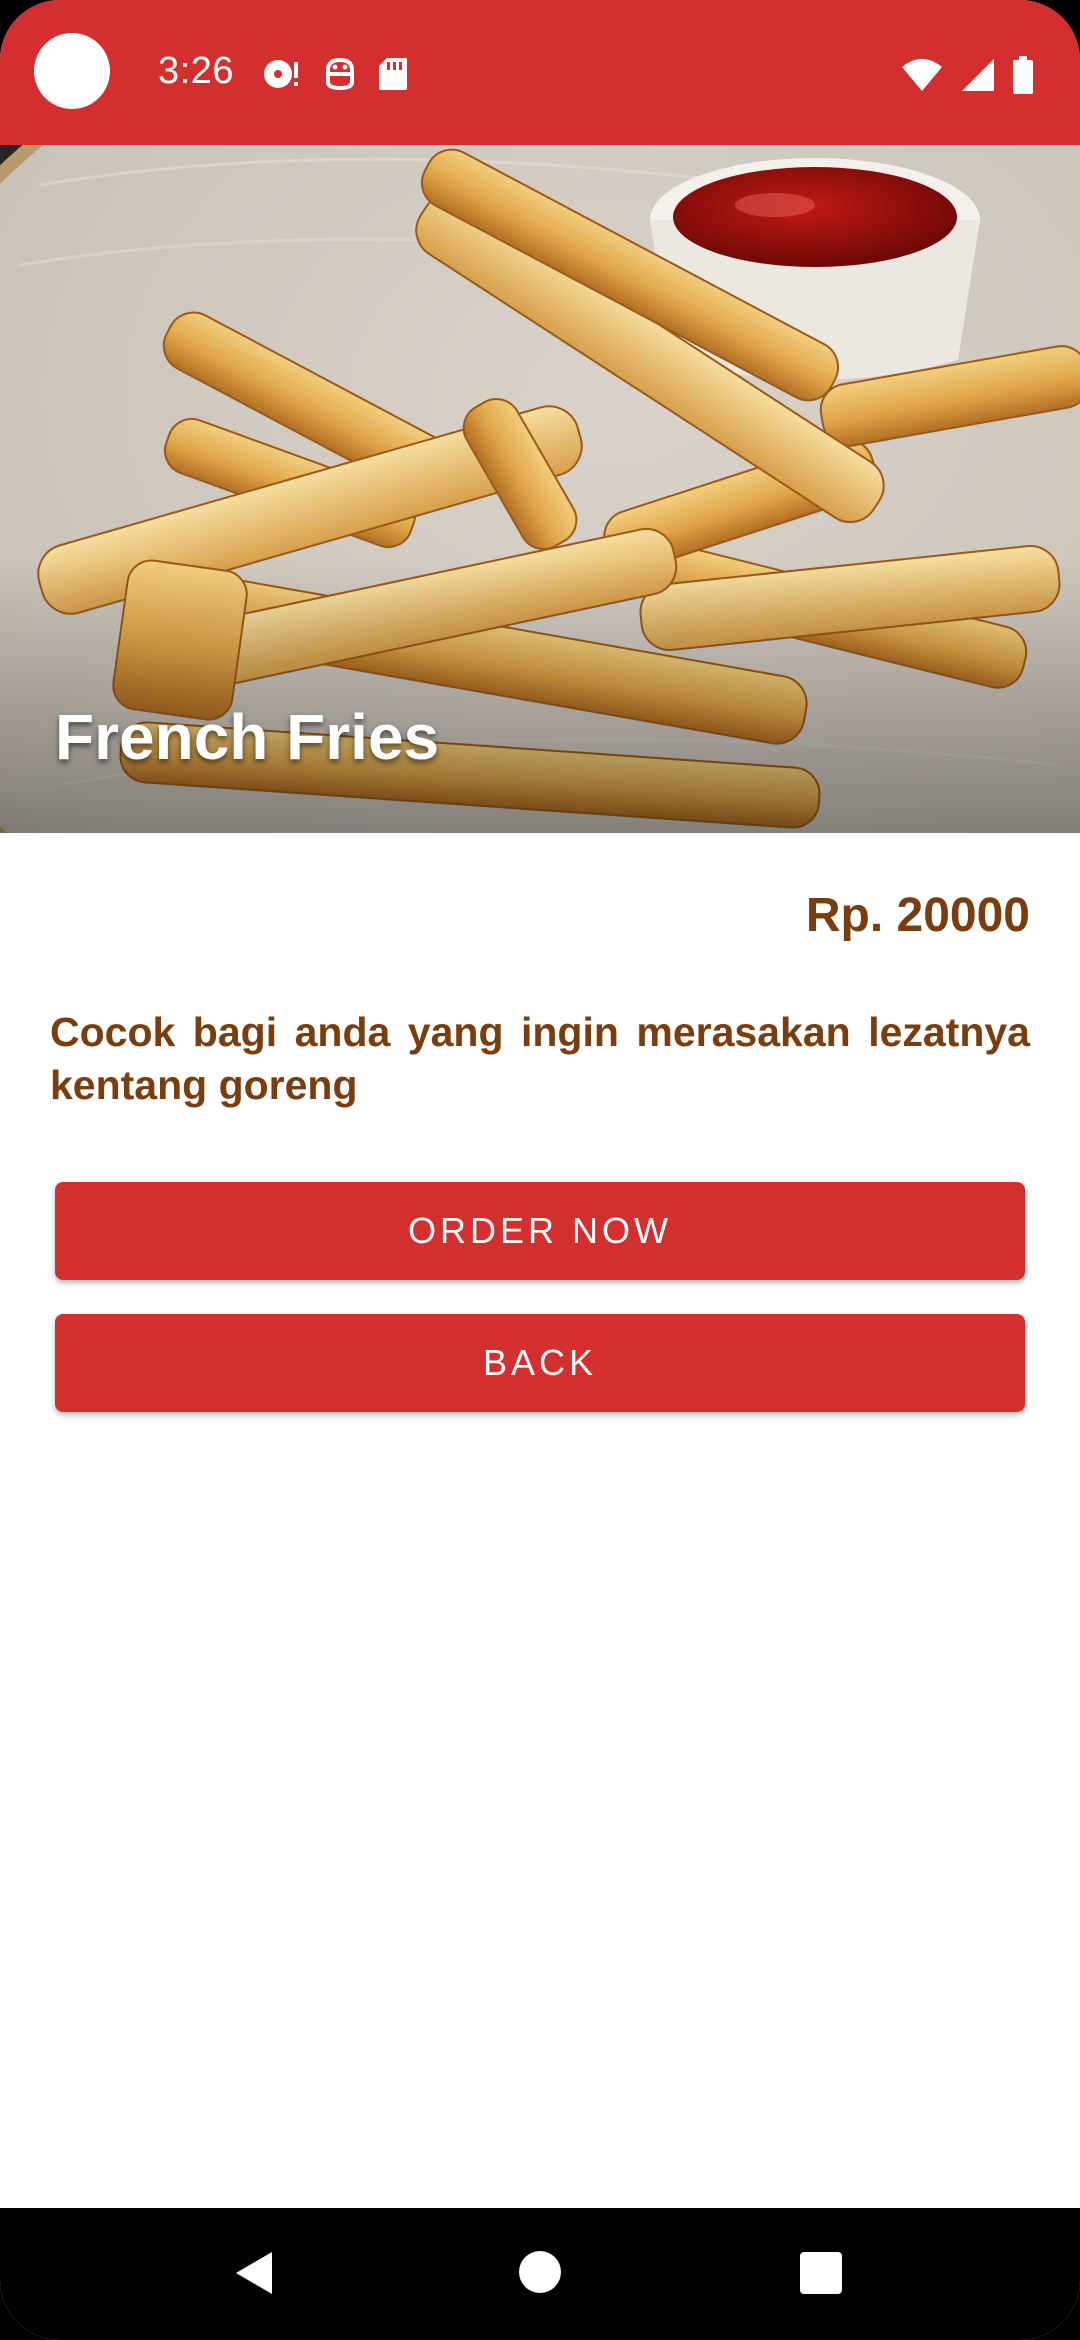 Image resolution: width=1080 pixels, height=2340 pixels. What do you see at coordinates (917, 915) in the screenshot?
I see `product-price: Rp. 20000` at bounding box center [917, 915].